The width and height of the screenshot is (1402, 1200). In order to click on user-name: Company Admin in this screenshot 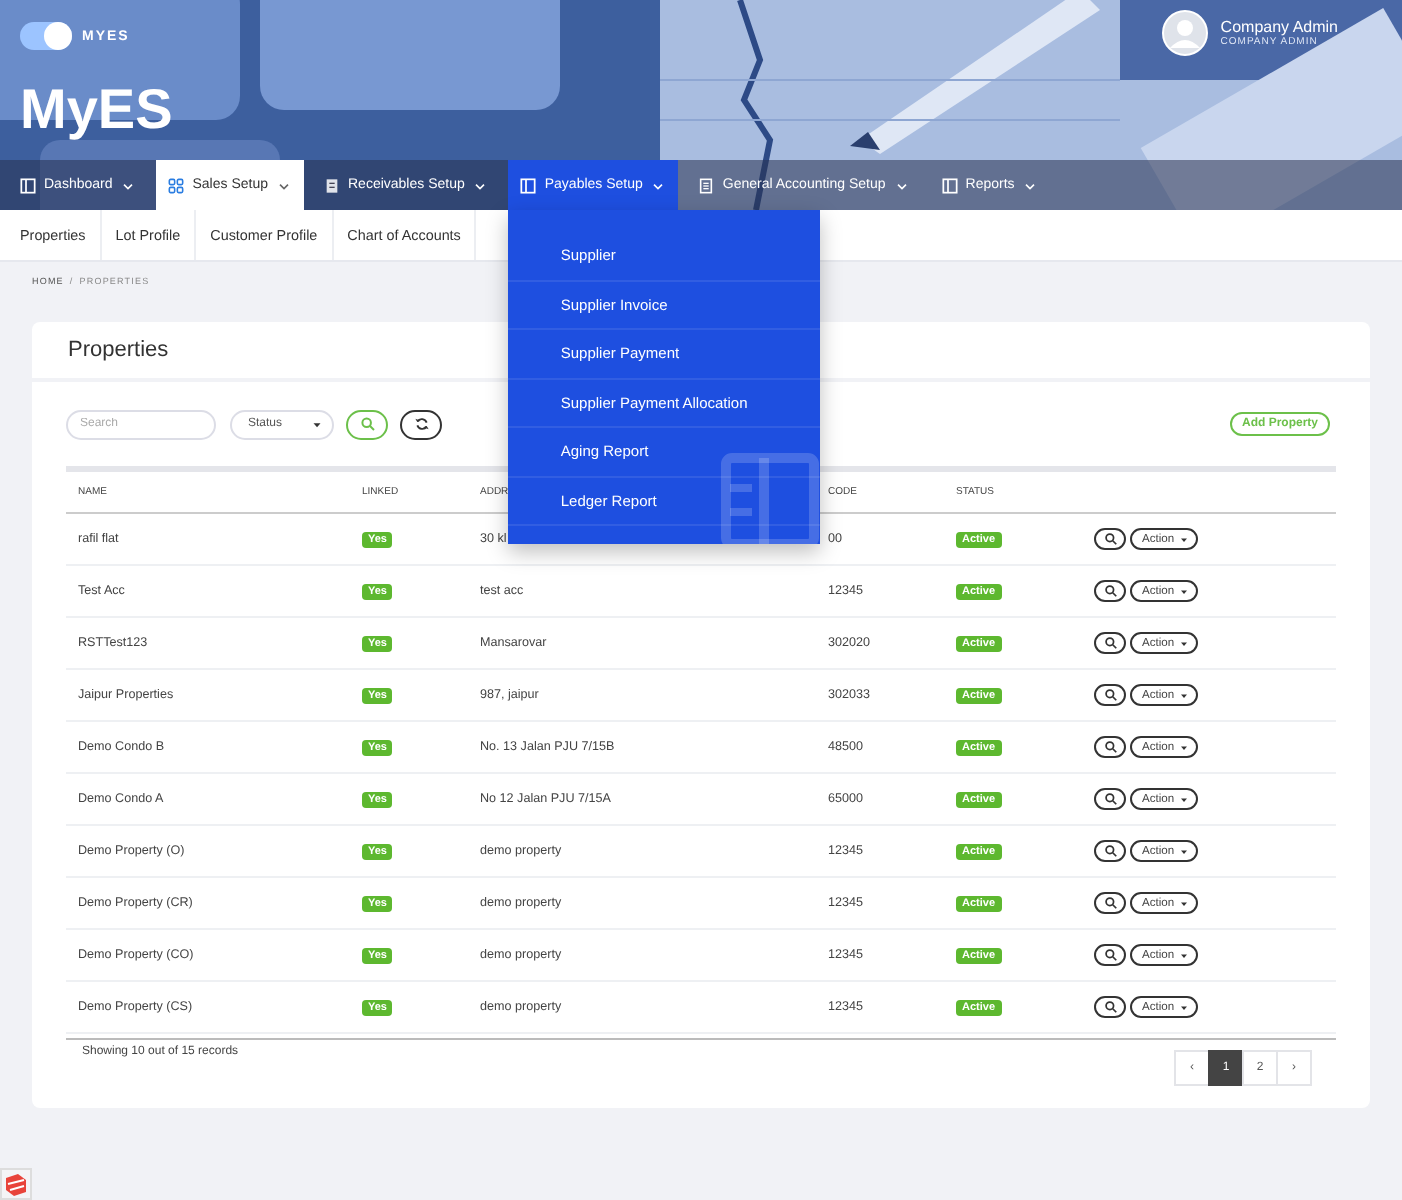, I will do `click(1279, 27)`.